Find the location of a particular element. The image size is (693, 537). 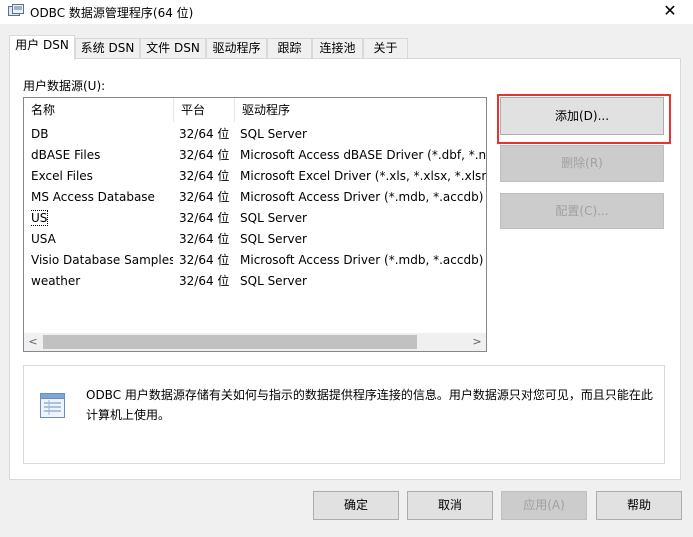

list-item: US 32/64 位 SQL Server is located at coordinates (255, 218).